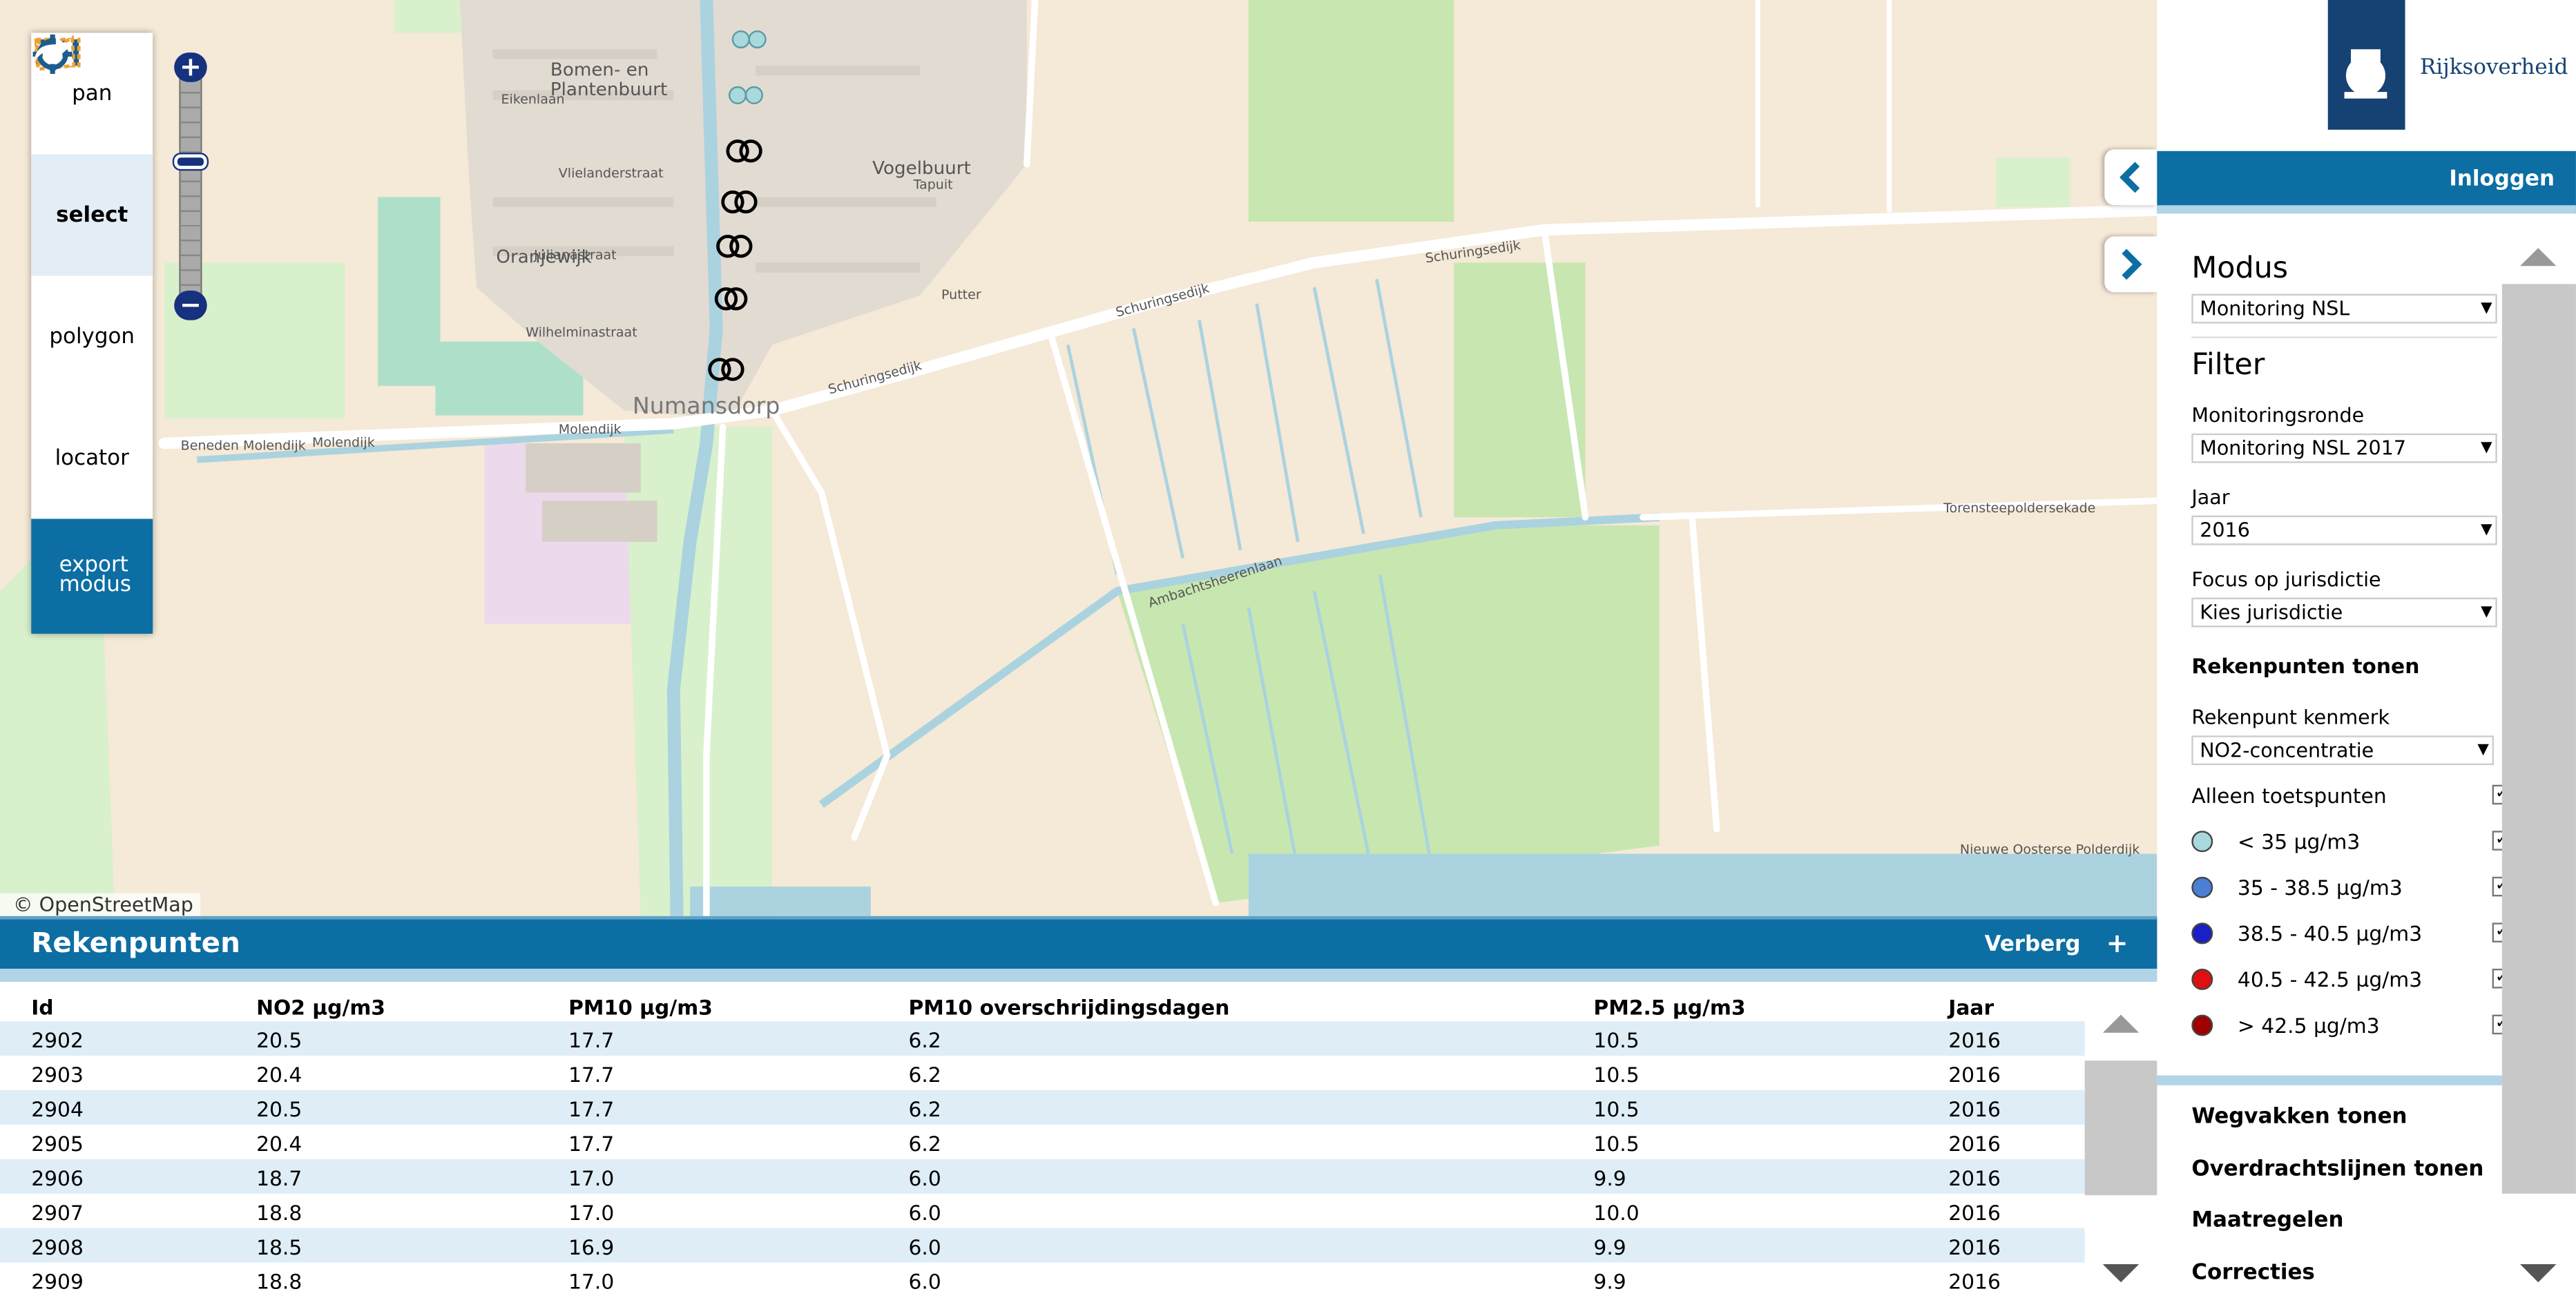  Describe the element at coordinates (2351, 1025) in the screenshot. I see `legend-item: > 42.5 µg/m3 ✓` at that location.